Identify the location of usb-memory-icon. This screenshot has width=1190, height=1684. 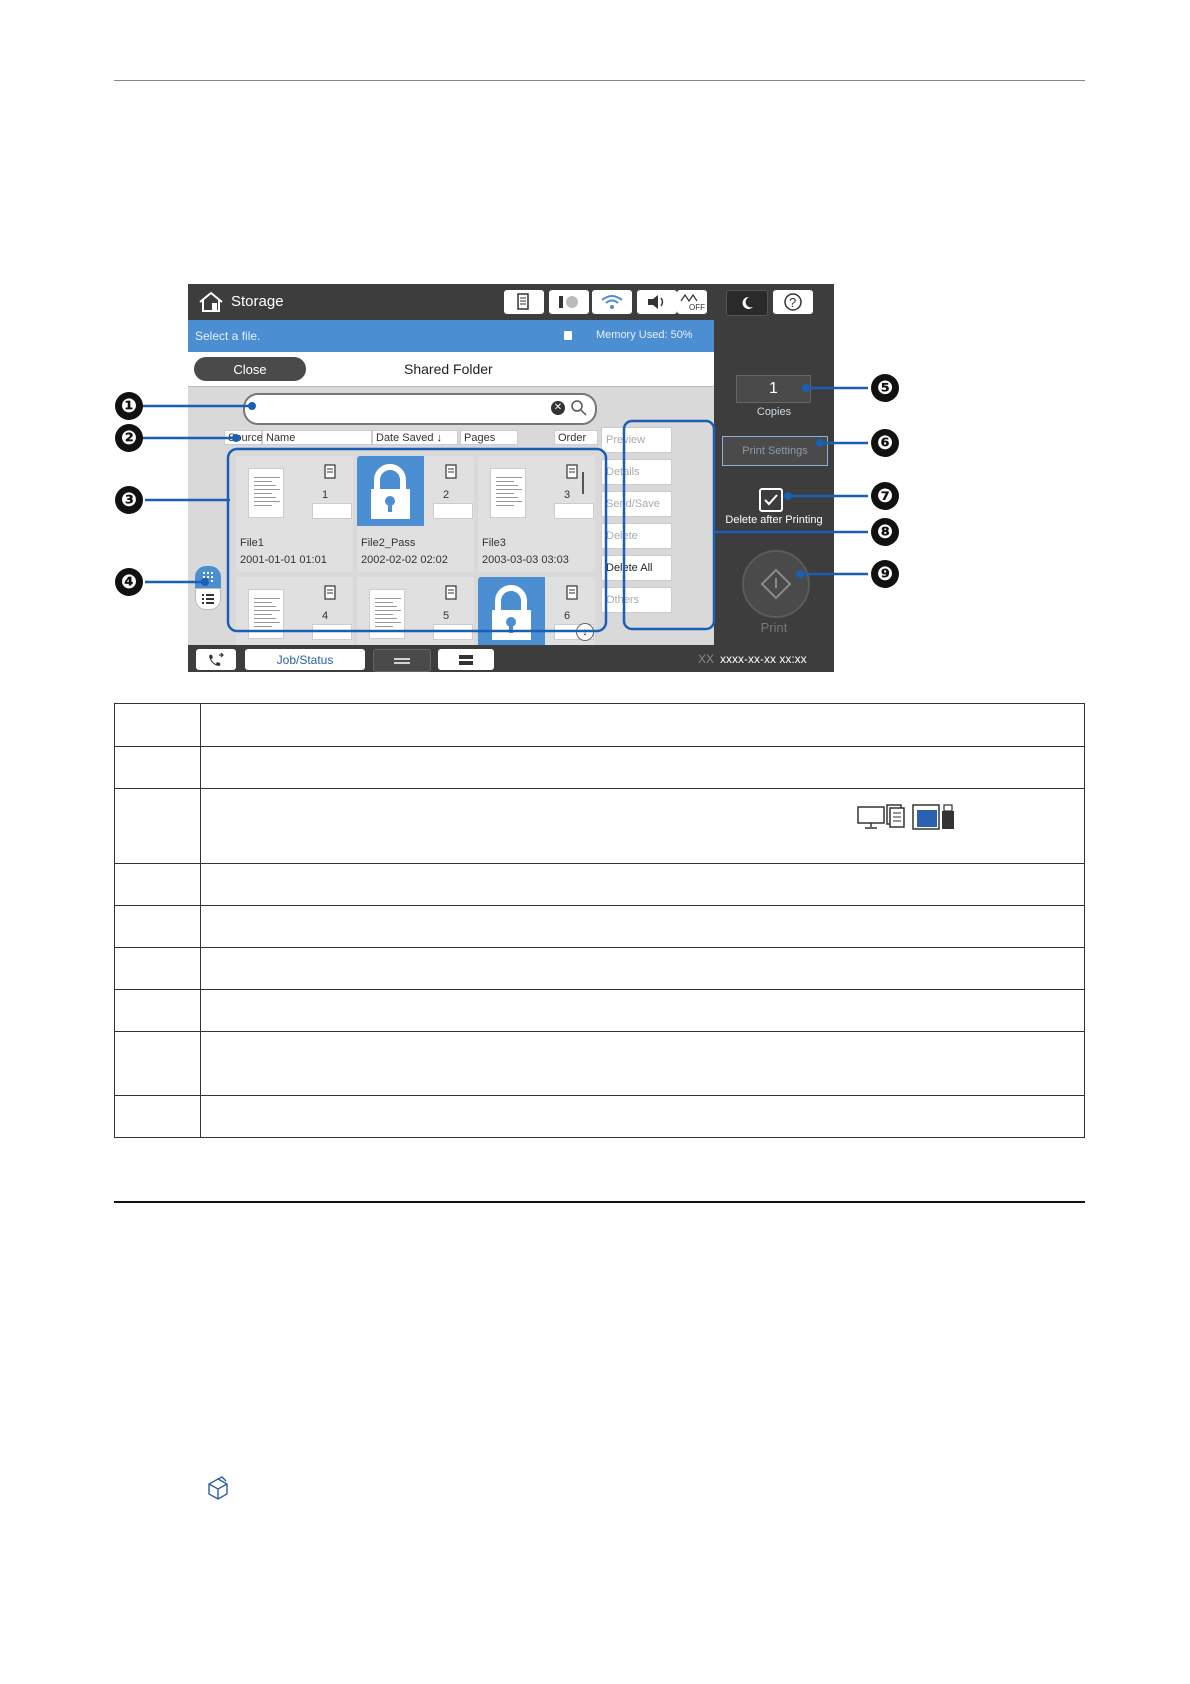
(948, 816).